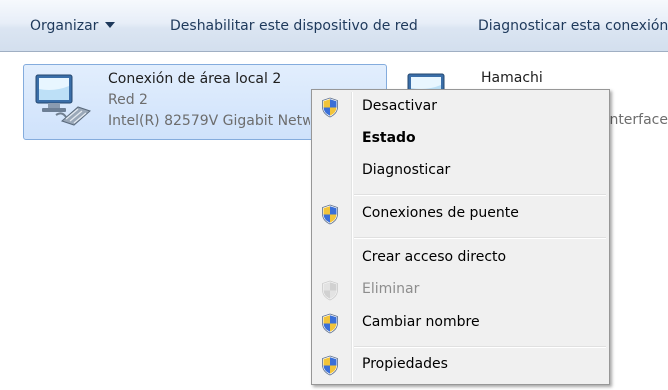  What do you see at coordinates (389, 138) in the screenshot?
I see `menu-item-label: Estado` at bounding box center [389, 138].